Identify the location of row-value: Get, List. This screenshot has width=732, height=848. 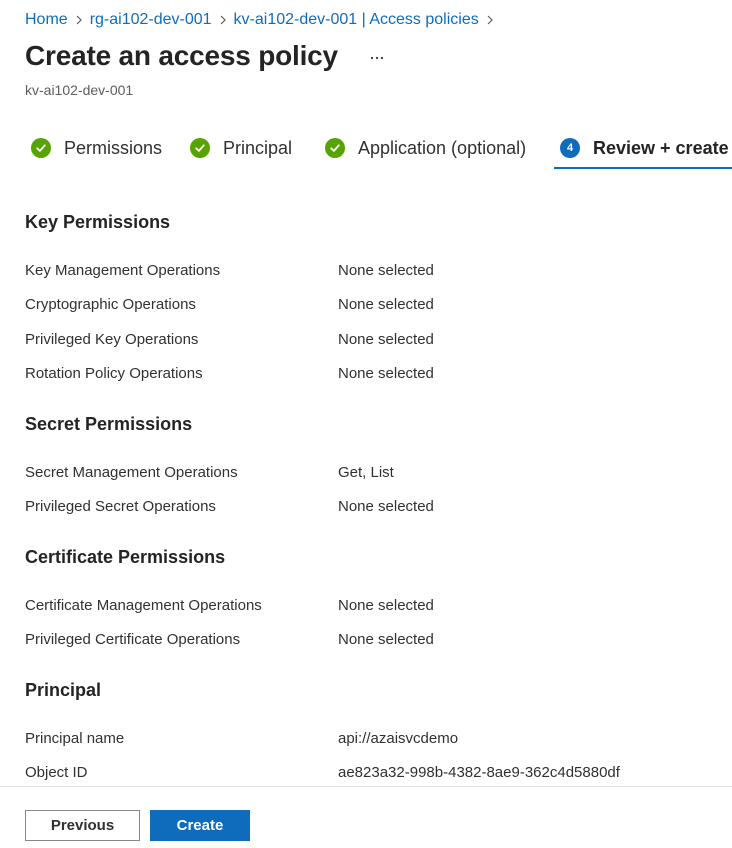
(366, 472).